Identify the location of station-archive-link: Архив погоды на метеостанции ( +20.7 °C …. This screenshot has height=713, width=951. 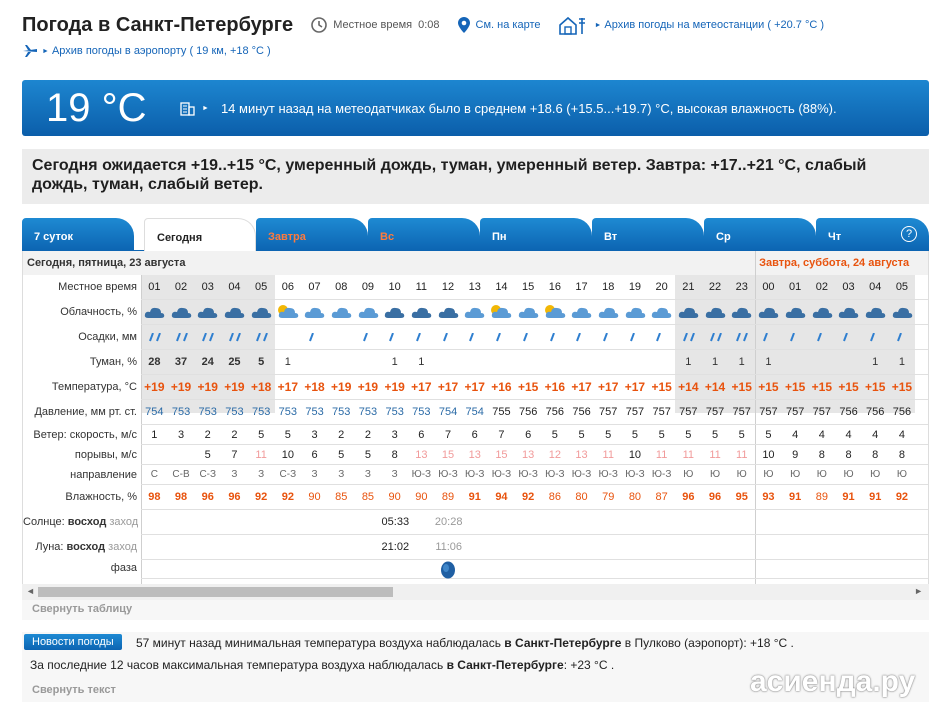
(714, 25).